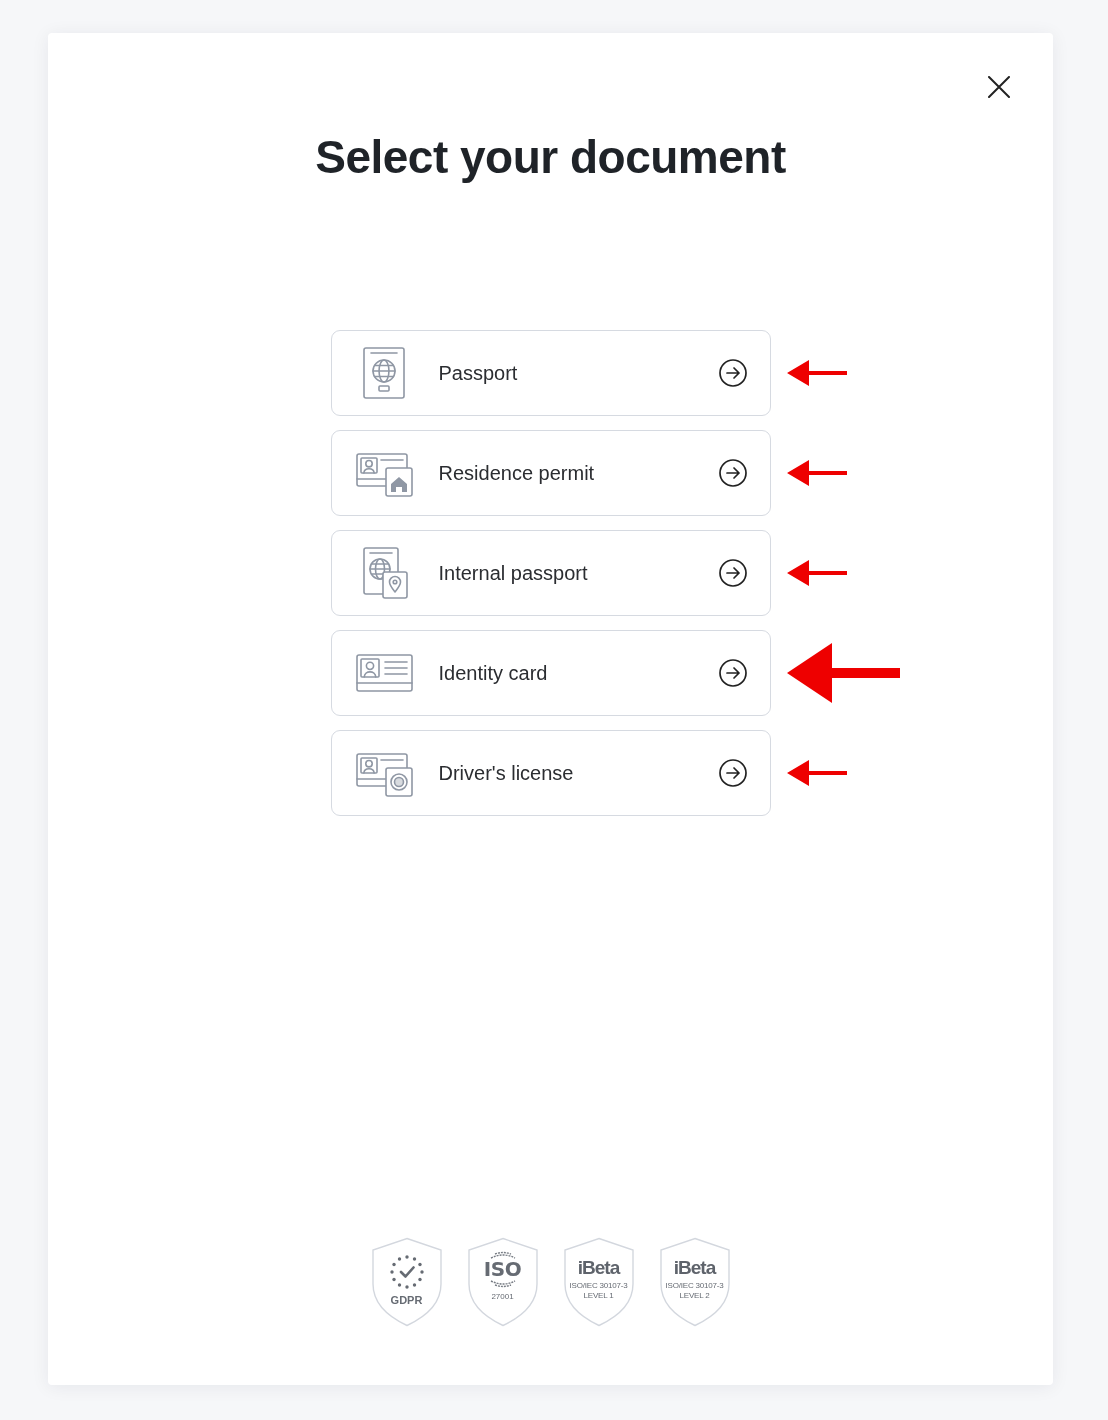 Image resolution: width=1108 pixels, height=1420 pixels. What do you see at coordinates (550, 473) in the screenshot?
I see `document-option: Residence permit` at bounding box center [550, 473].